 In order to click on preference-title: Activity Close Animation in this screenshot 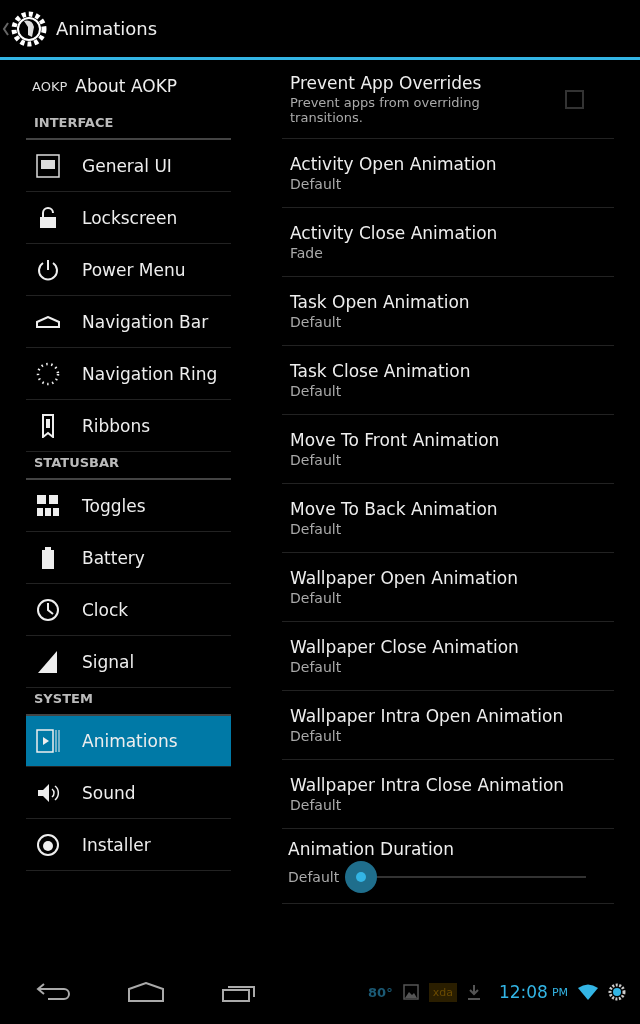, I will do `click(394, 233)`.